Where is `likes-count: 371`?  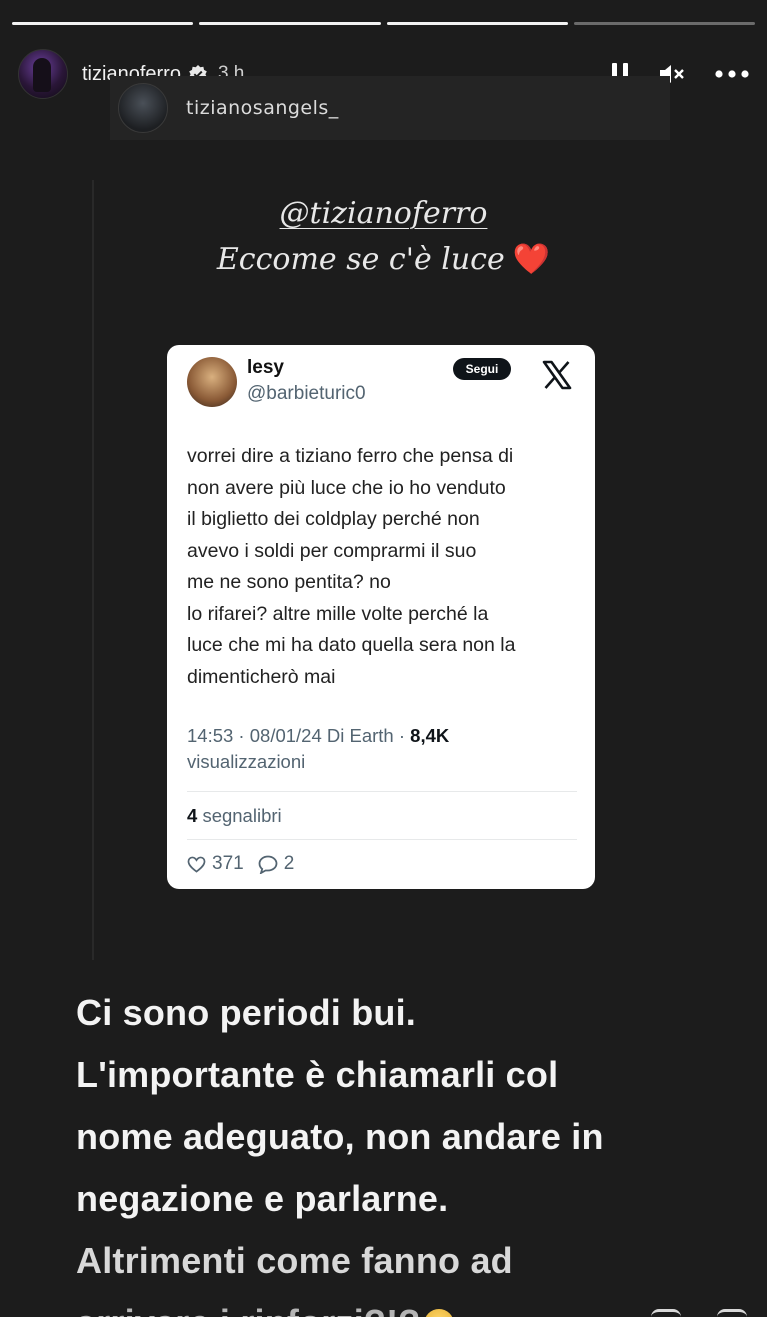
likes-count: 371 is located at coordinates (228, 863).